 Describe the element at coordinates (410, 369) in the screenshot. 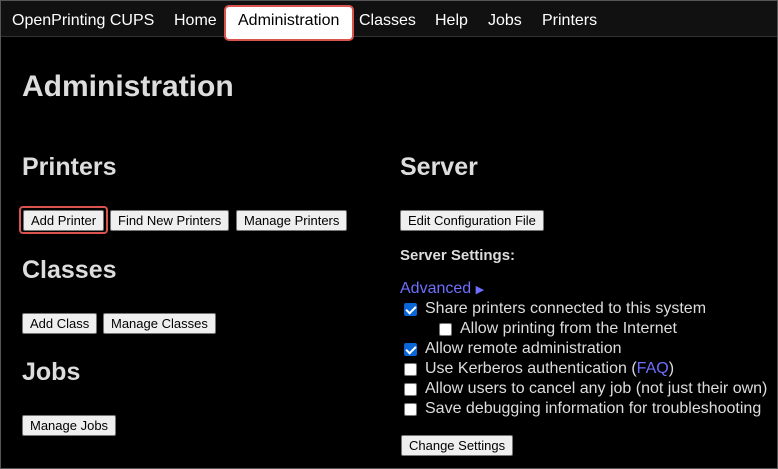

I see `kerberos-checkbox` at that location.